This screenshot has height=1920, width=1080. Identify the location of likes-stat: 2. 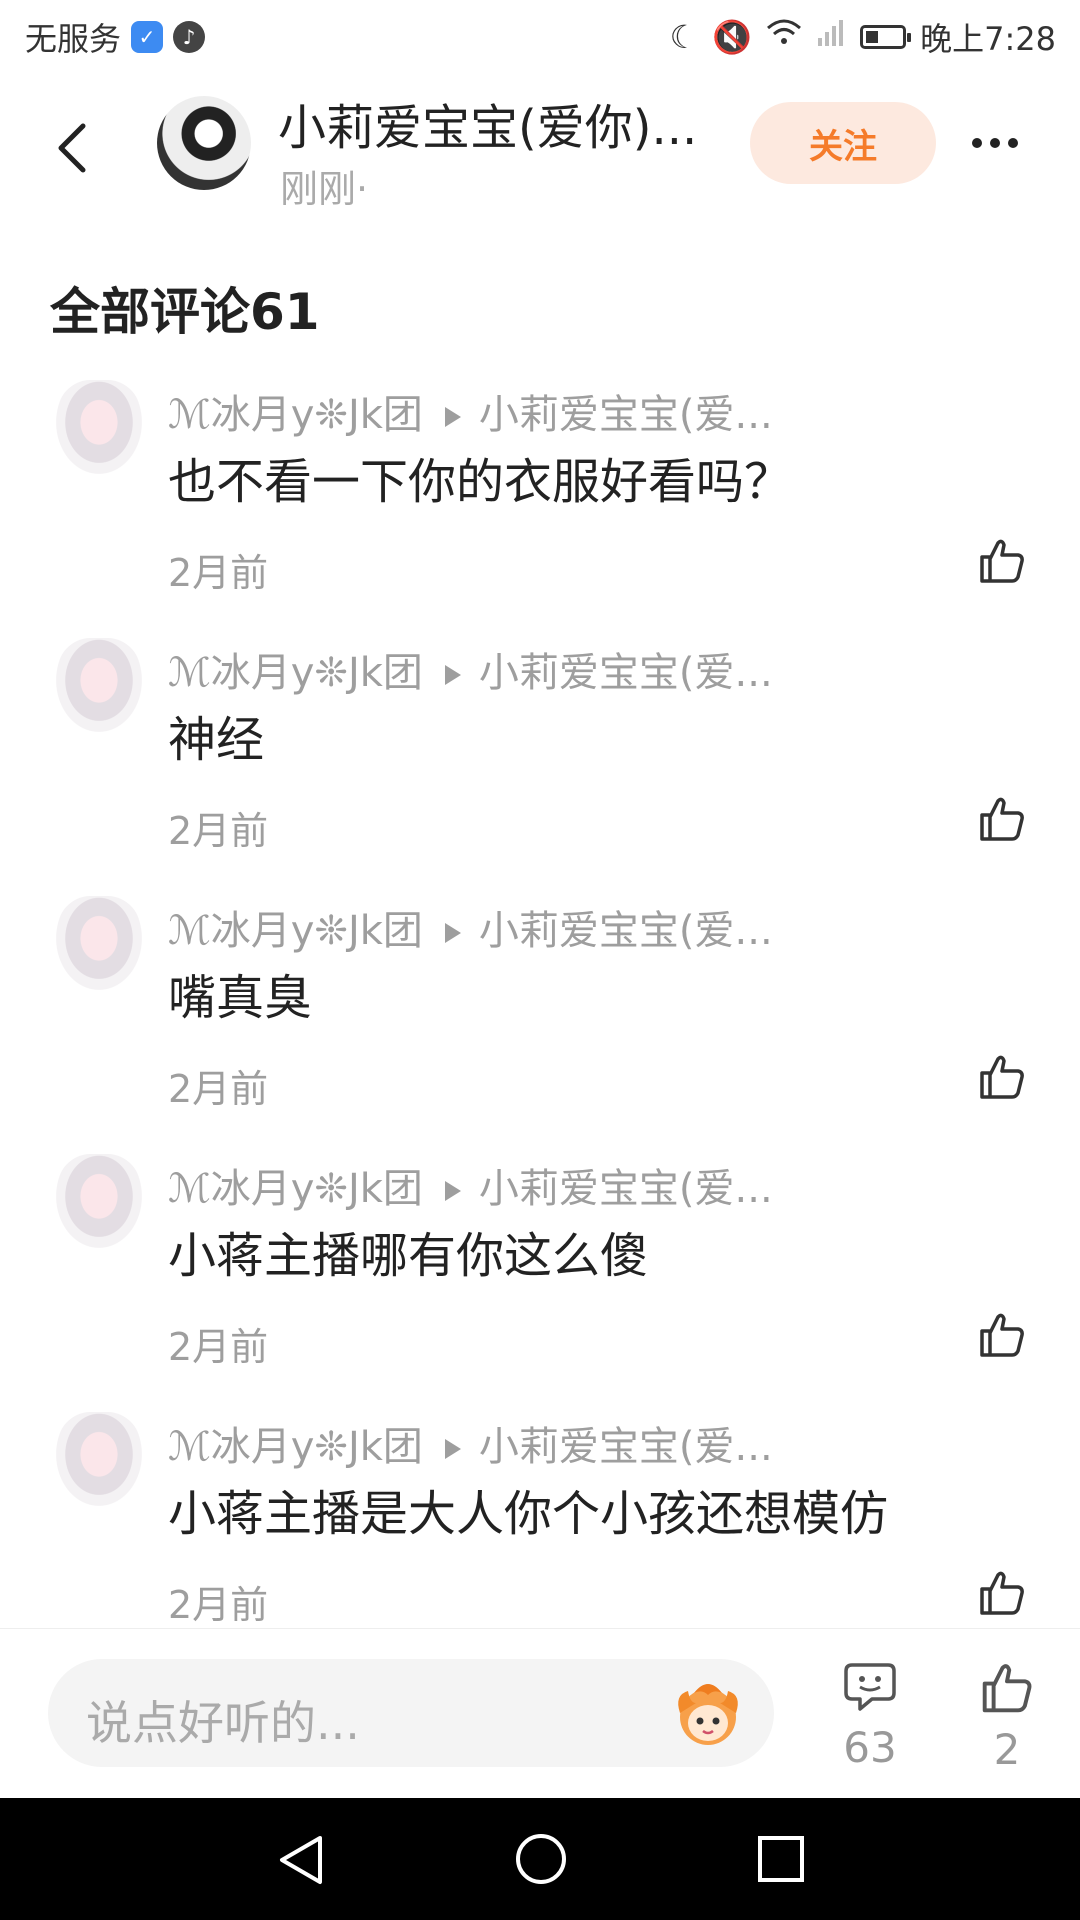
(1007, 1716).